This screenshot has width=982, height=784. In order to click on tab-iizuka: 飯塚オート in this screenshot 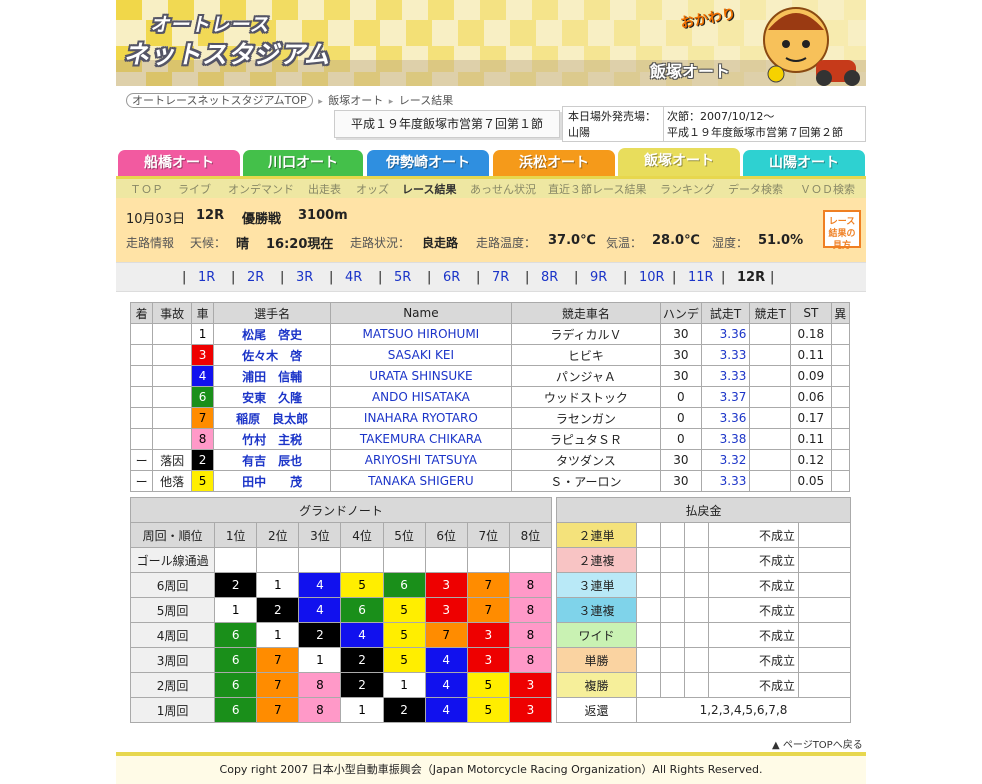, I will do `click(679, 162)`.